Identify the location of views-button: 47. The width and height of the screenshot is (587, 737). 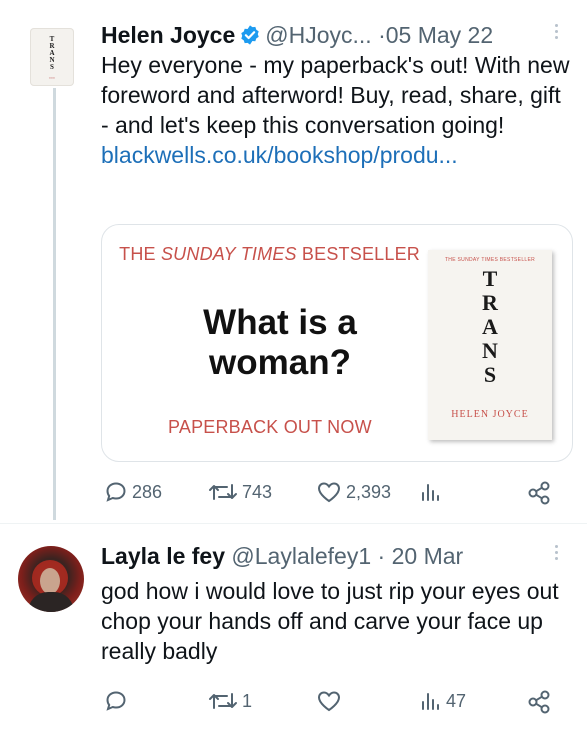
(443, 701).